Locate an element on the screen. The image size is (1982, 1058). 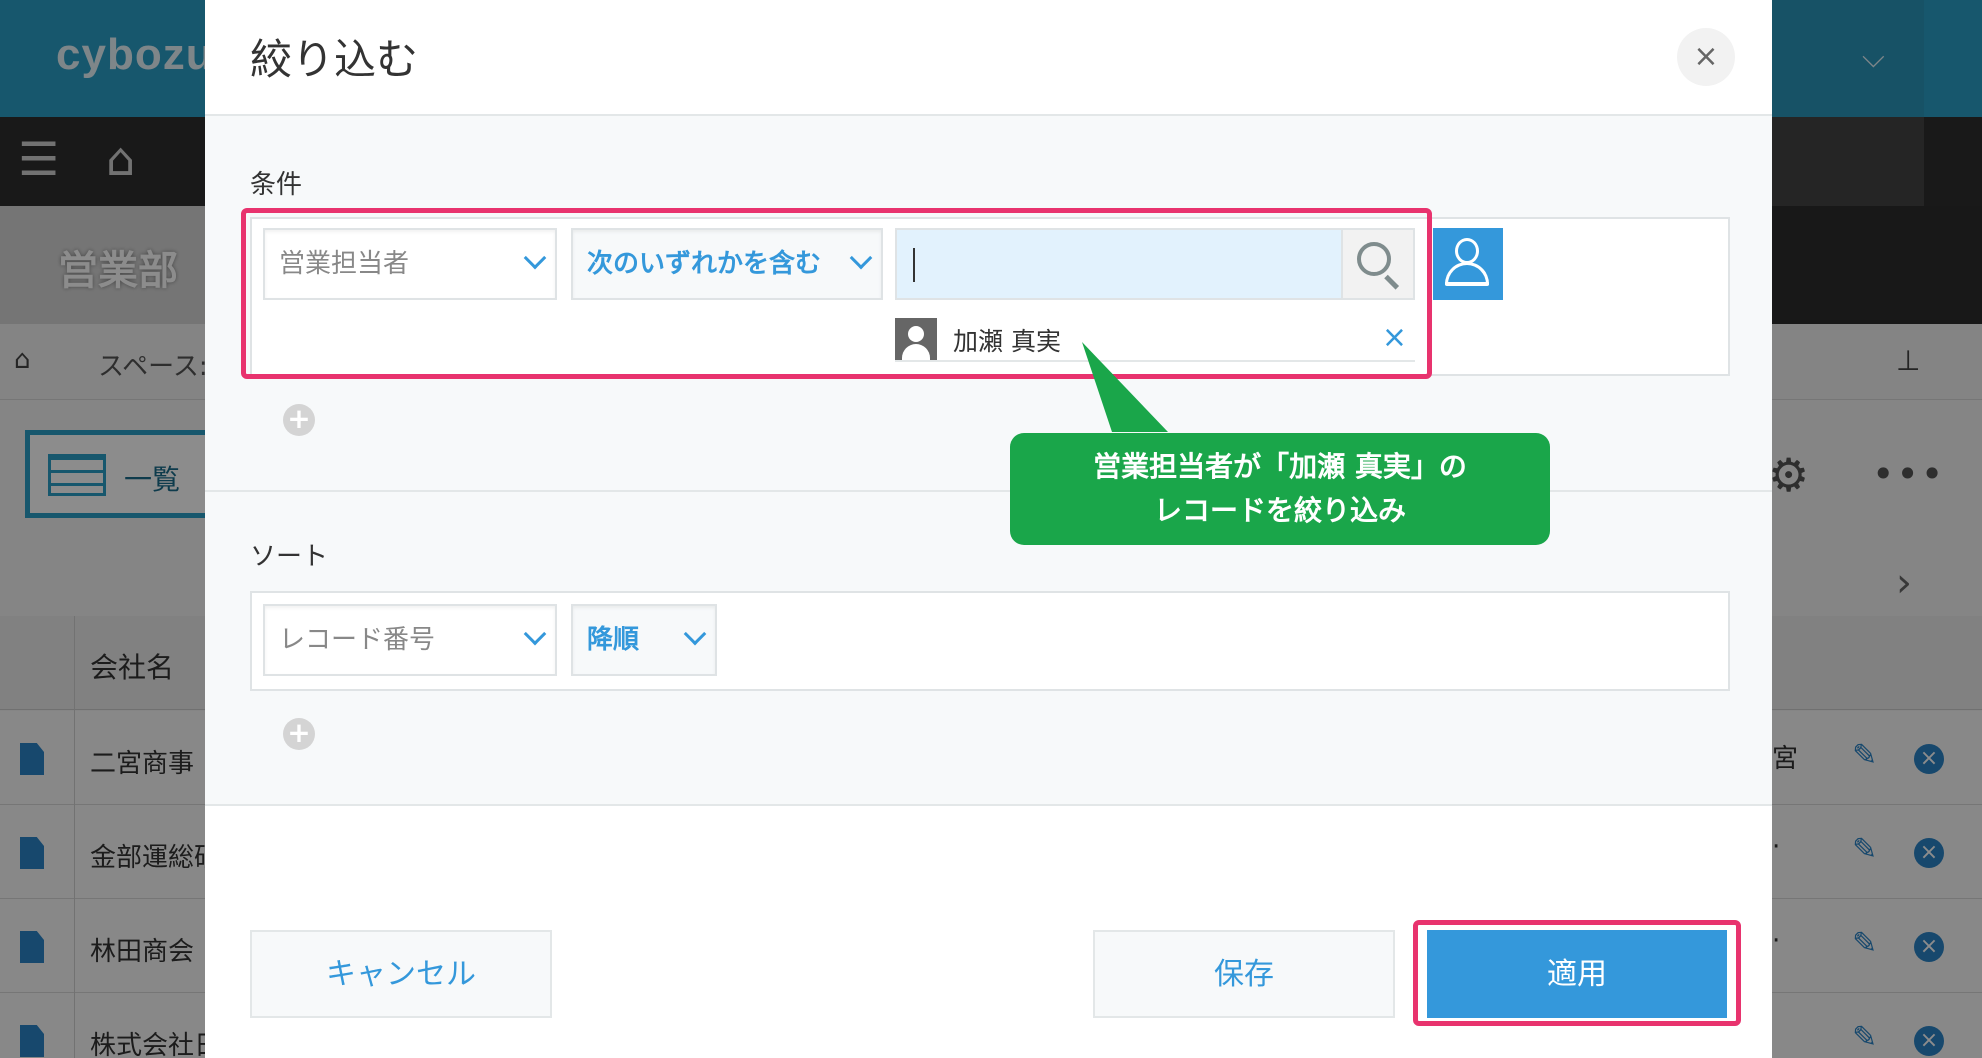
sort-label: ソート is located at coordinates (289, 557).